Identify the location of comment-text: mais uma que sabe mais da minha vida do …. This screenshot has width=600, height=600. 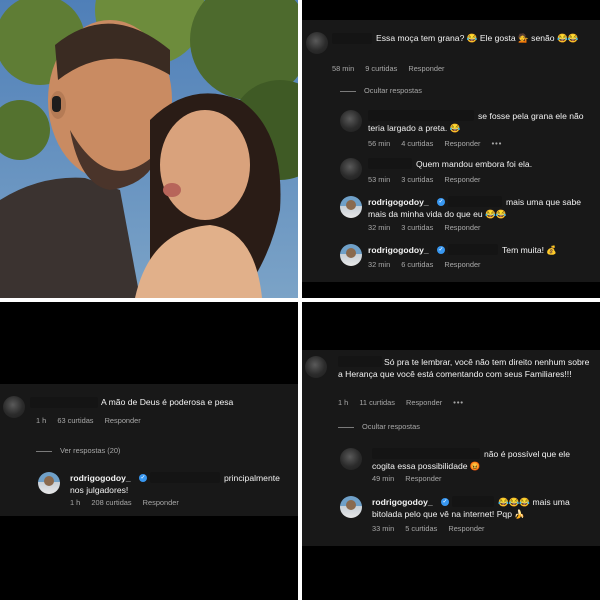
(474, 208).